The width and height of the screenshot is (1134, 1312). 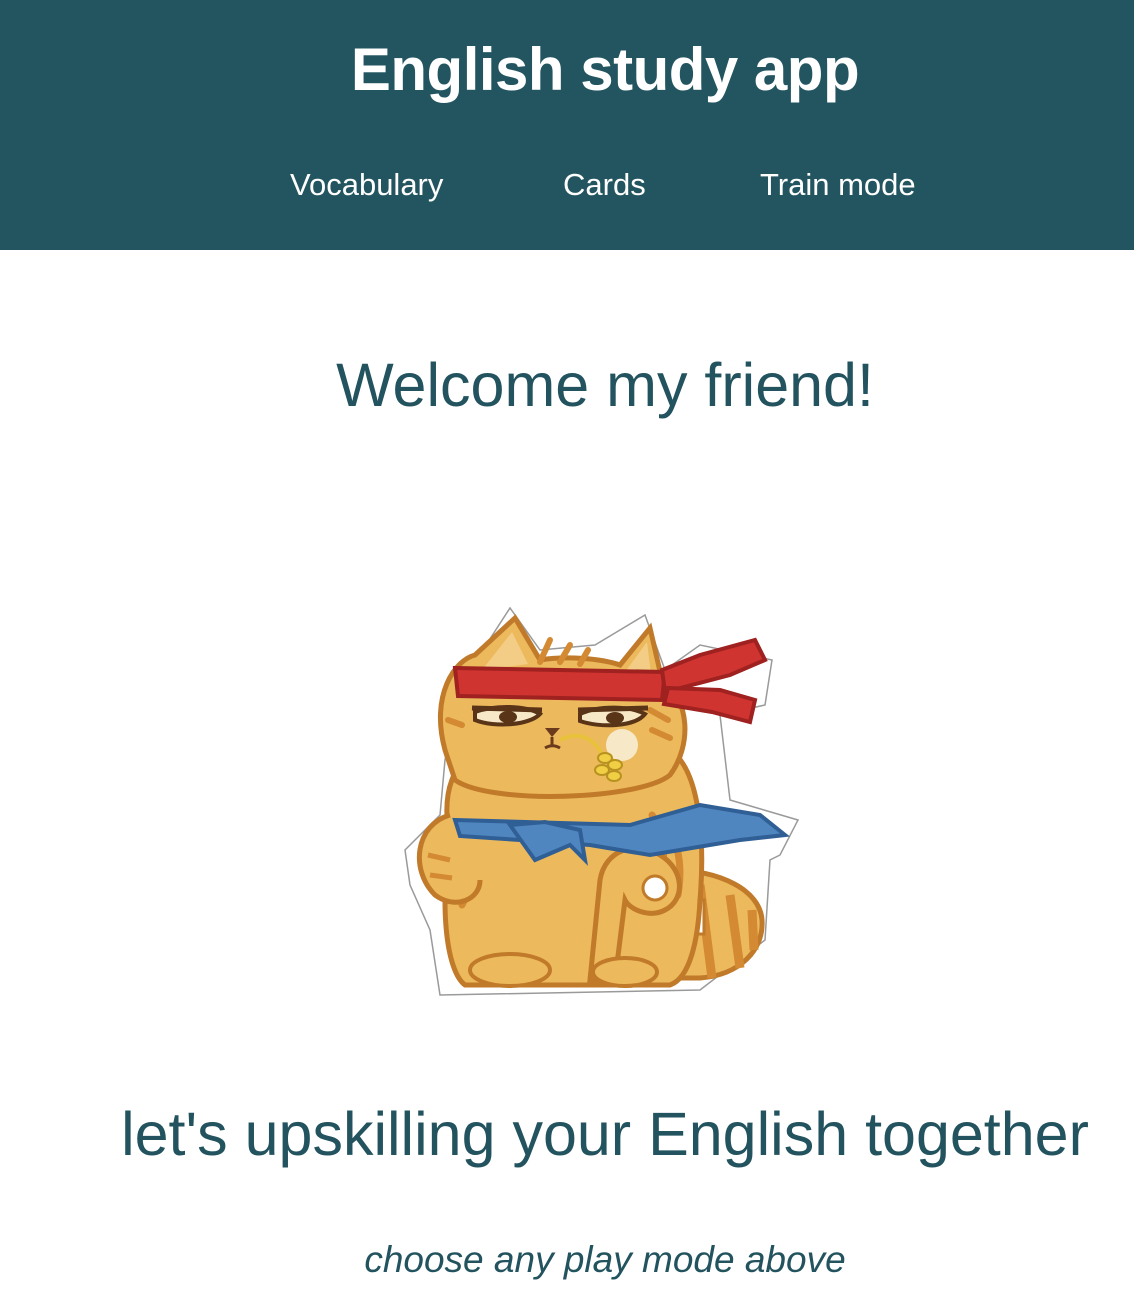 I want to click on welcome-heading: Welcome my friend!, so click(x=605, y=385).